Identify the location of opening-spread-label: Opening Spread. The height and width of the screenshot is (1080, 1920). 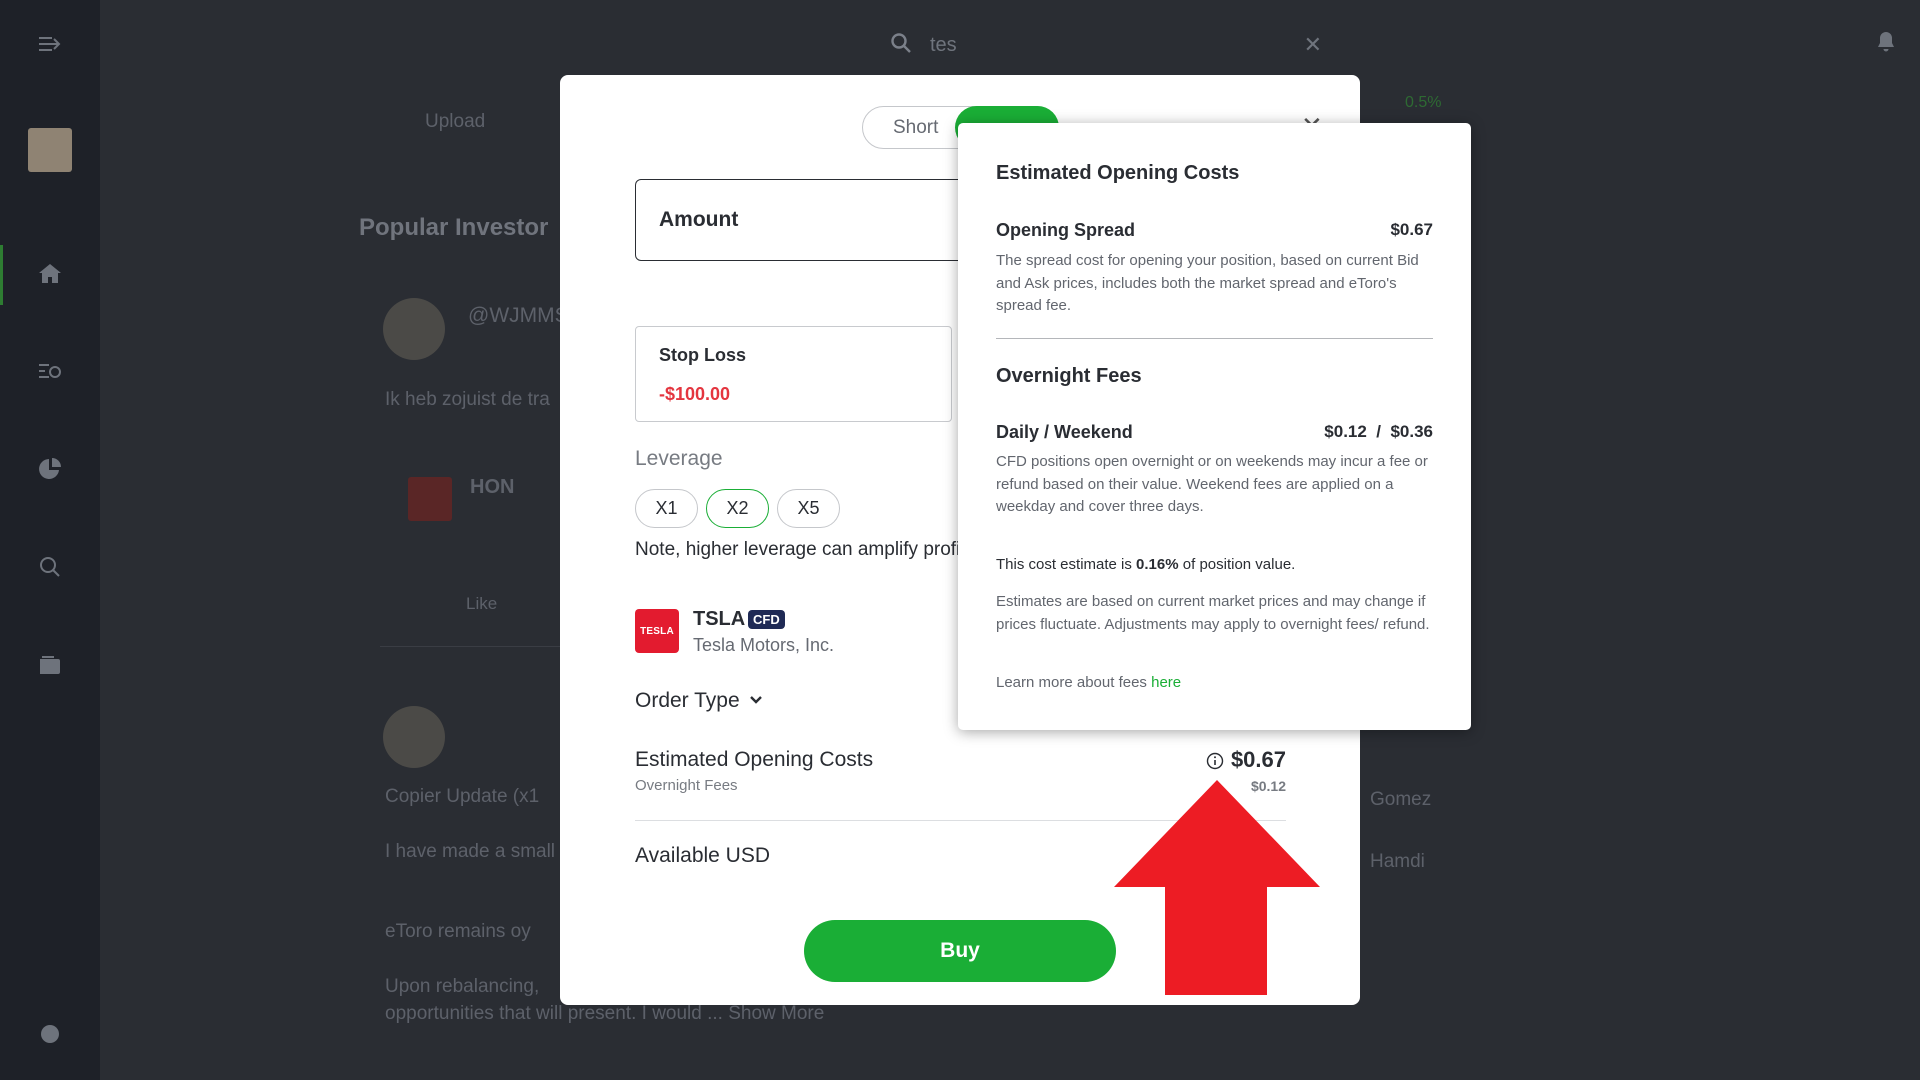
(1066, 230).